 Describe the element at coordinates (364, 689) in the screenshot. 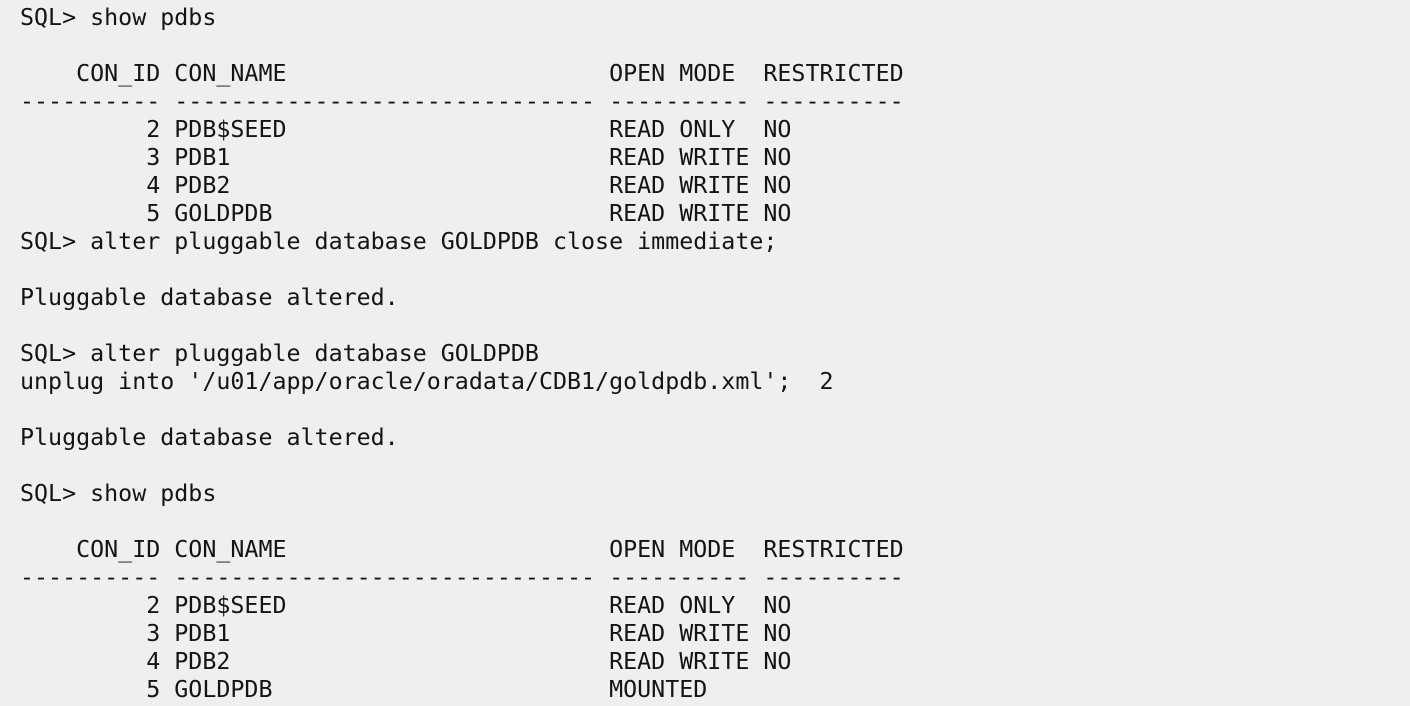

I see `table-row: 5 GOLDPDB MOUNTED` at that location.